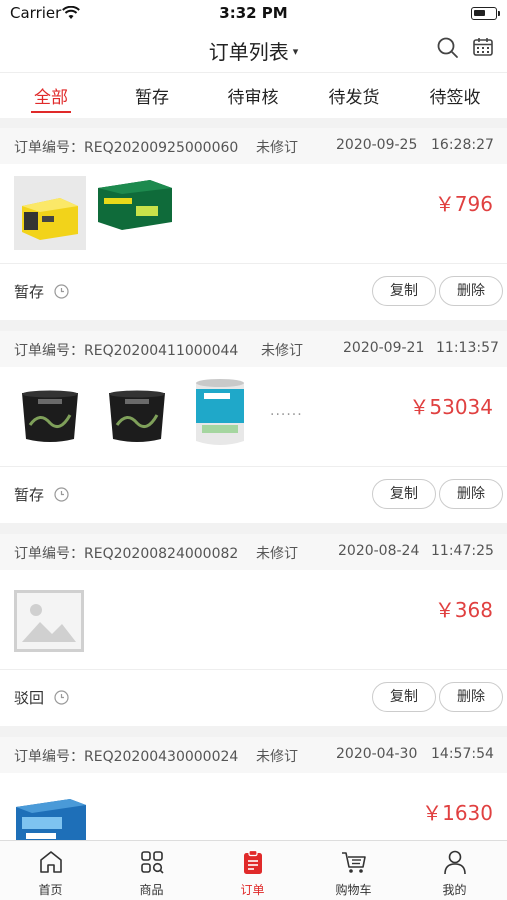  I want to click on order-price: ￥796, so click(463, 204).